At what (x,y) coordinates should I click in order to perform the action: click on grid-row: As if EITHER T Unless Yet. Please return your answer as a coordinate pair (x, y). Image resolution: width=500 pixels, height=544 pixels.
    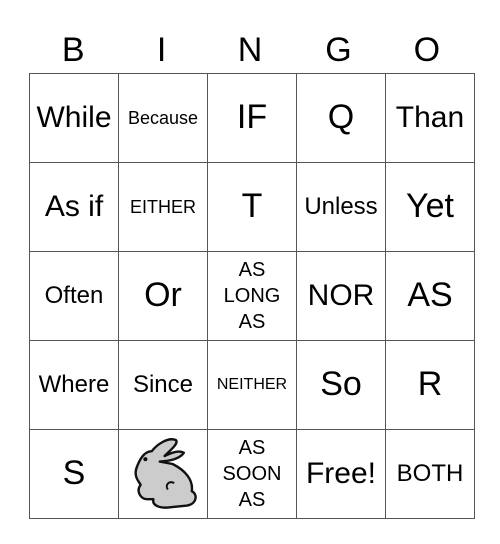
    Looking at the image, I should click on (252, 207).